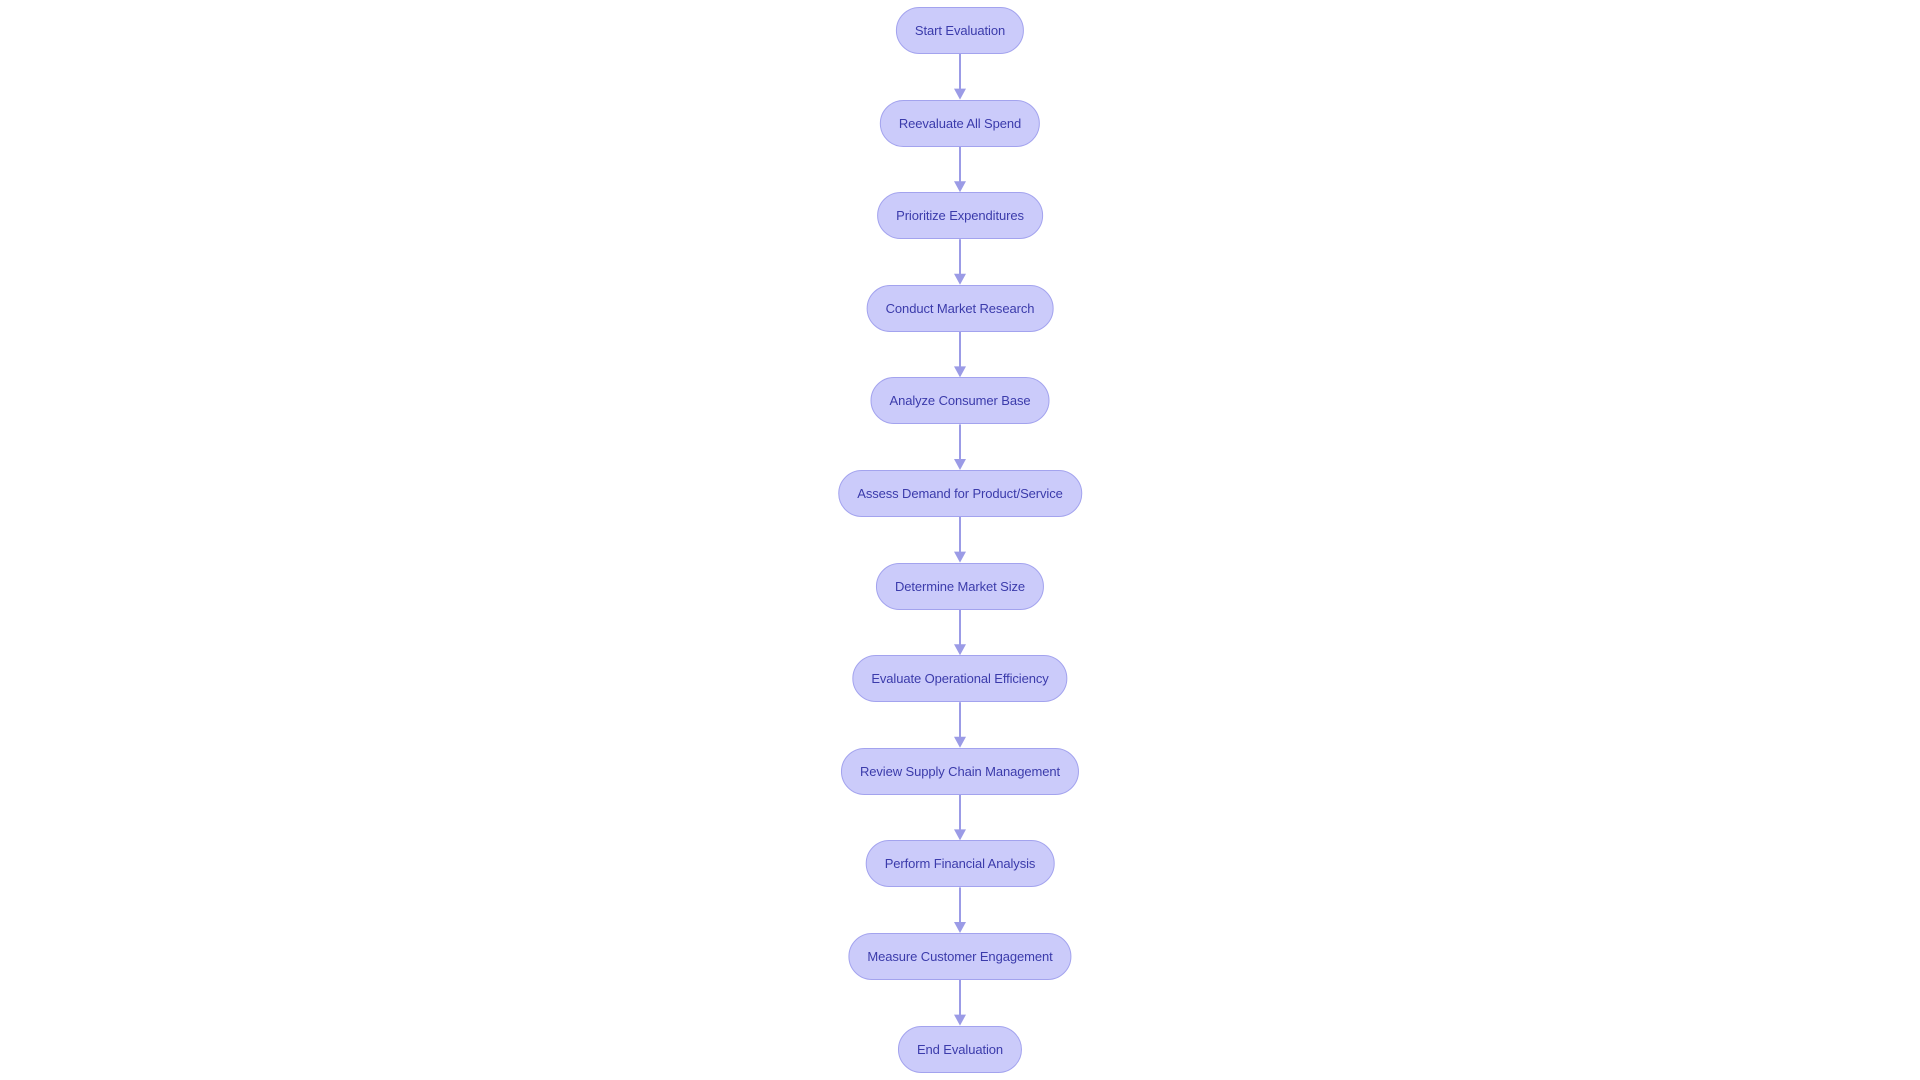  What do you see at coordinates (960, 1049) in the screenshot?
I see `node-end: End Evaluation` at bounding box center [960, 1049].